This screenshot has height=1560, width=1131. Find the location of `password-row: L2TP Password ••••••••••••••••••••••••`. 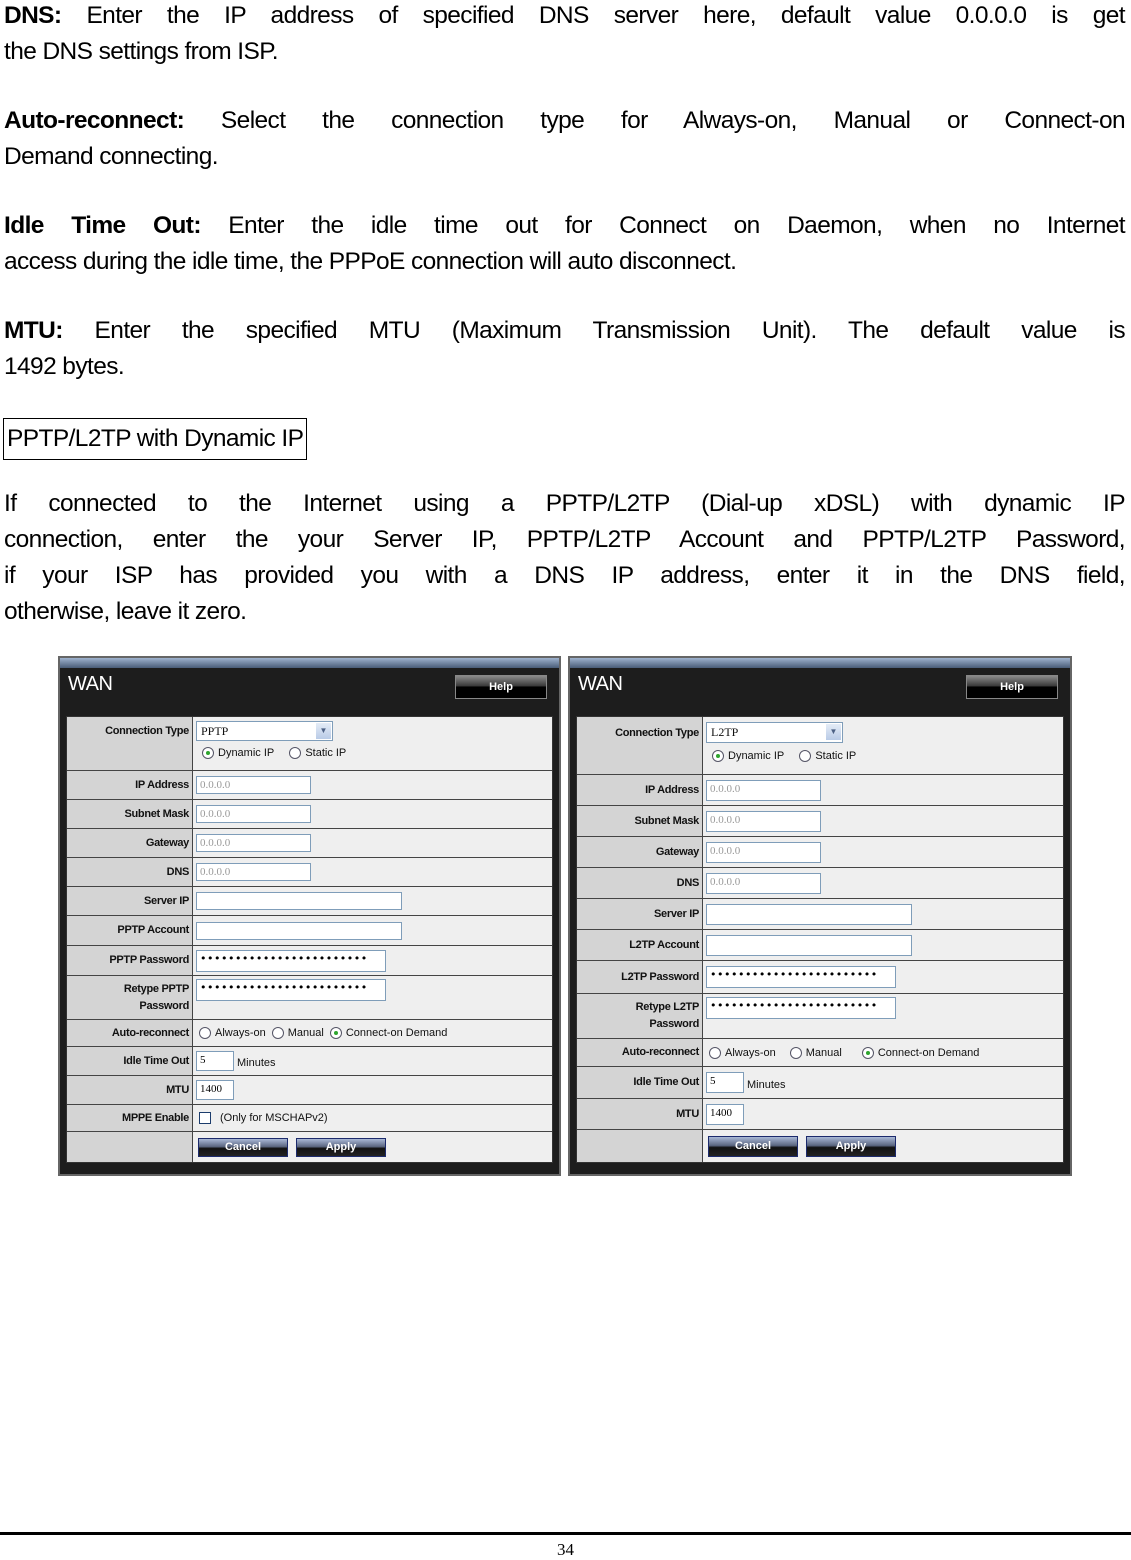

password-row: L2TP Password •••••••••••••••••••••••• is located at coordinates (820, 977).